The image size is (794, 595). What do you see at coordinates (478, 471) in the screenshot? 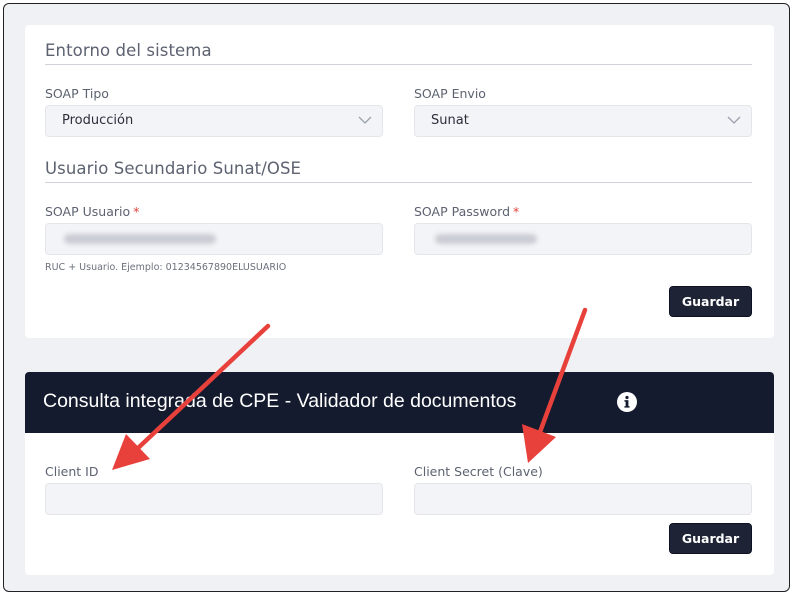
I see `client-secret-label: Client Secret (Clave)` at bounding box center [478, 471].